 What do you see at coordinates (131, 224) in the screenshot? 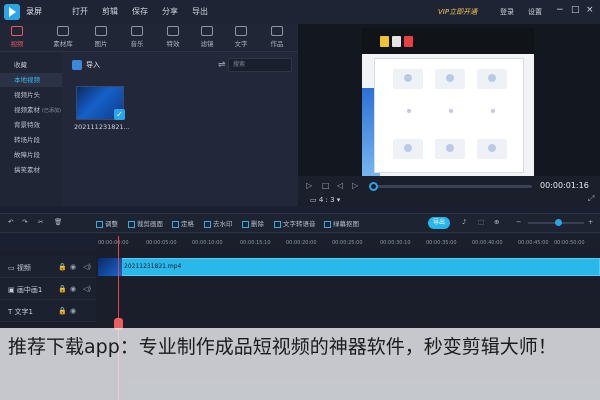
I see `crop-icon` at bounding box center [131, 224].